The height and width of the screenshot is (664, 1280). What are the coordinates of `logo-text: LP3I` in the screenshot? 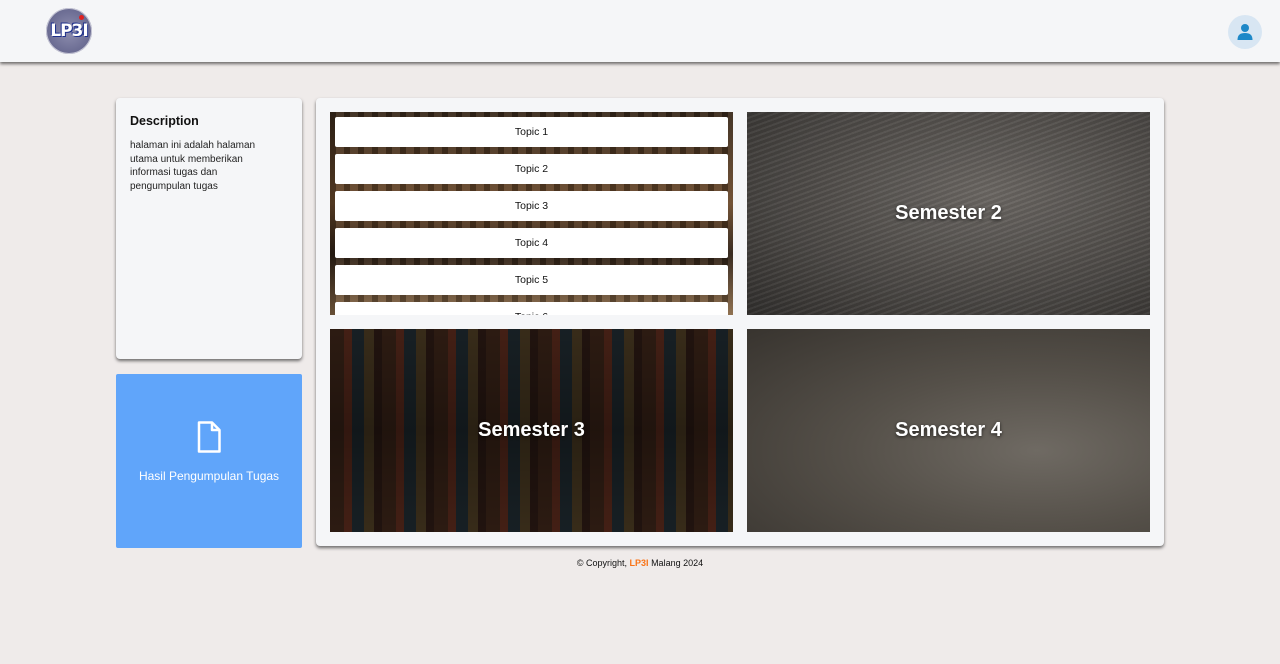 It's located at (69, 31).